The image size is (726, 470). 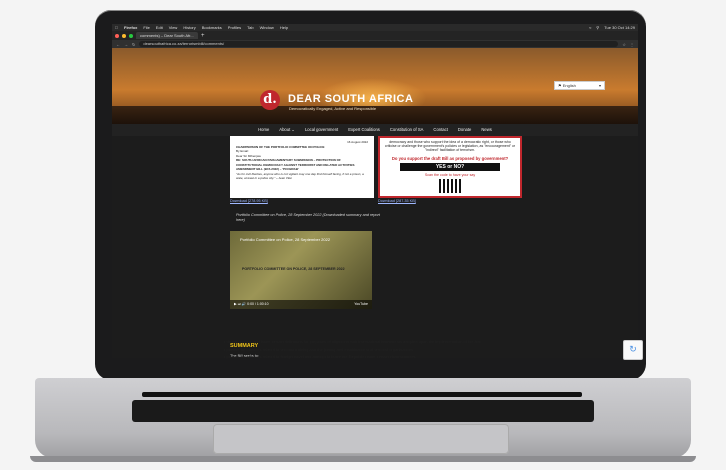 I want to click on flag-icon: ⚑, so click(x=560, y=85).